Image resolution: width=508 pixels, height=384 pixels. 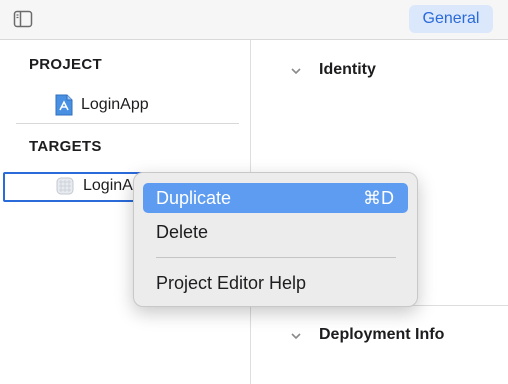 I want to click on identity-section-header: Identity, so click(x=333, y=70).